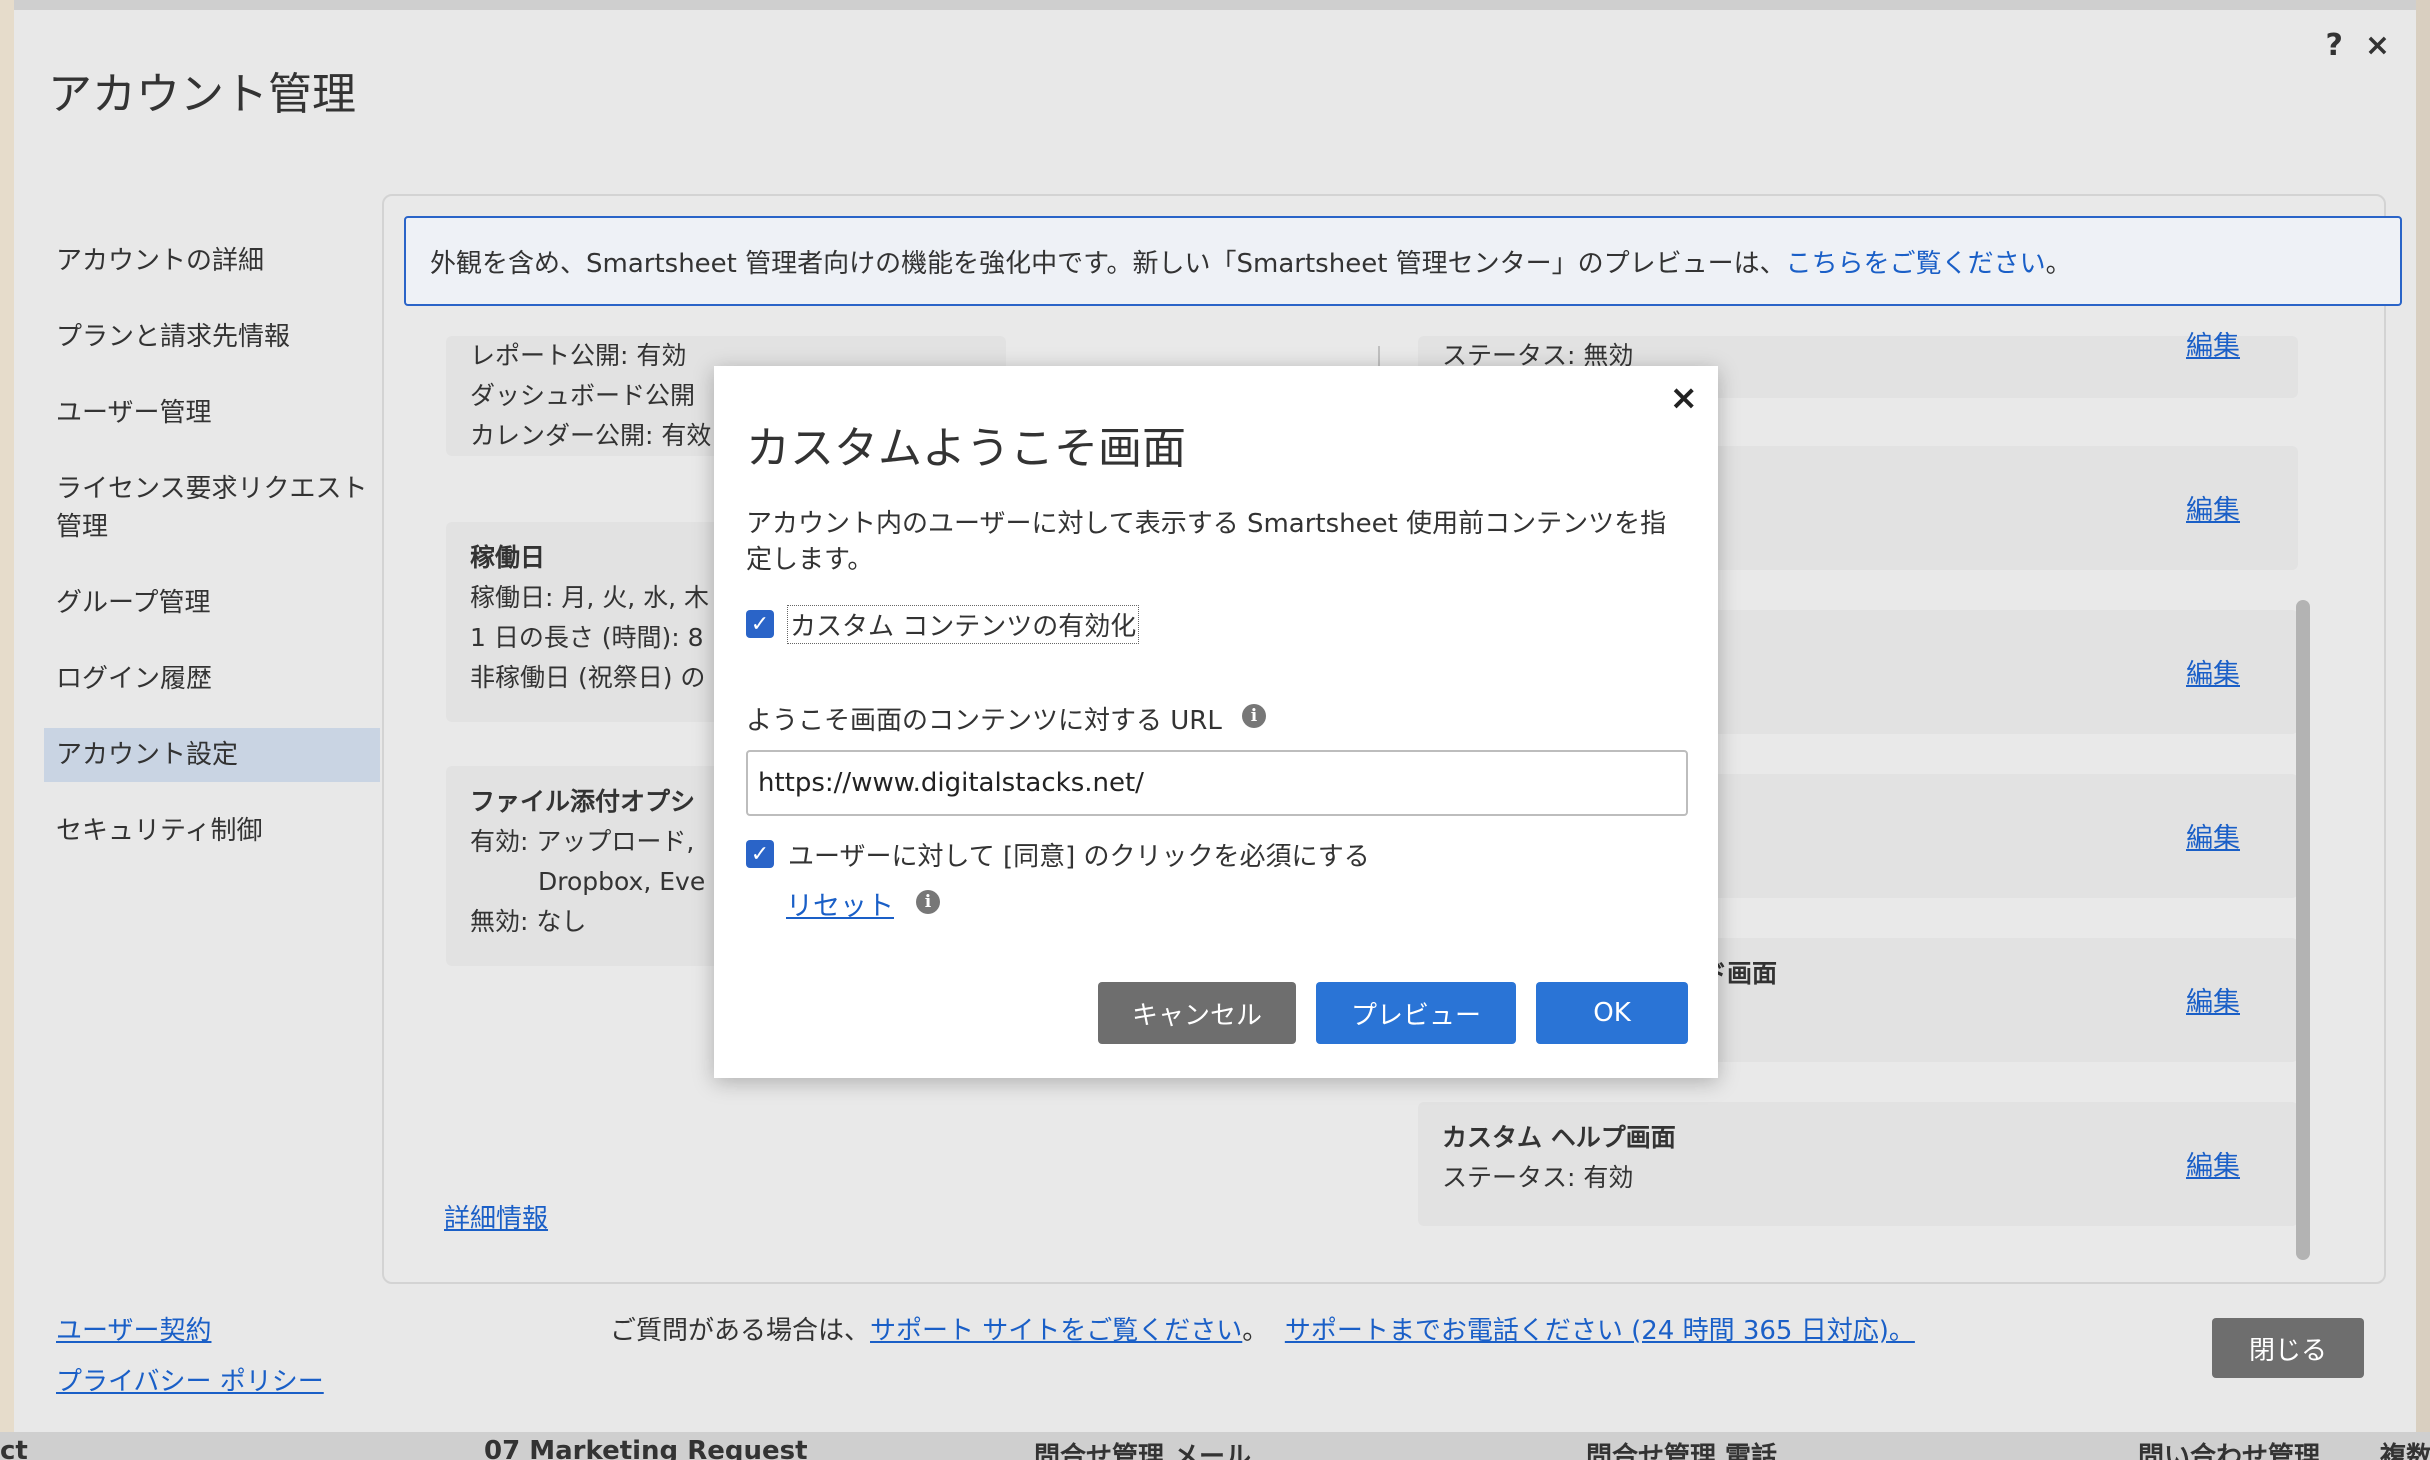 The width and height of the screenshot is (2430, 1460). I want to click on require-agree-label: ユーザーに対して [同意] のクリックを必須にする, so click(1079, 854).